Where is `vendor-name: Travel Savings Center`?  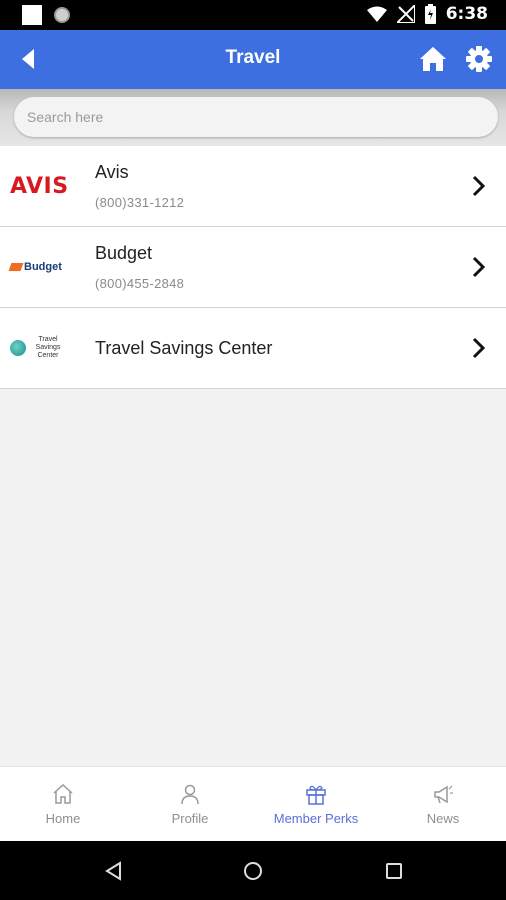 vendor-name: Travel Savings Center is located at coordinates (184, 348).